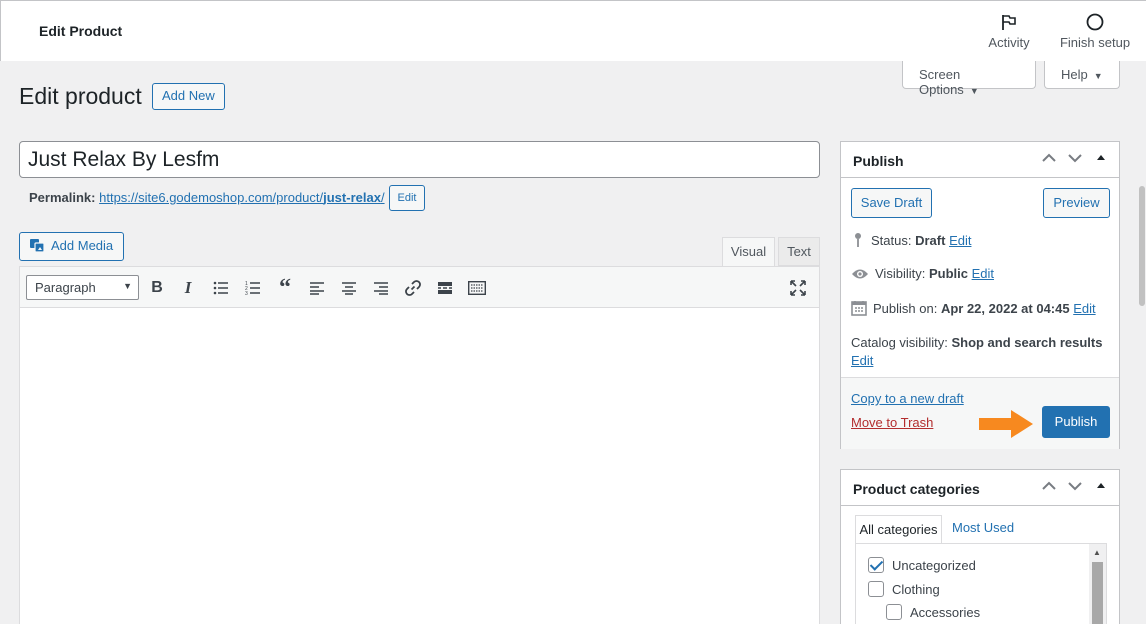 This screenshot has width=1146, height=624. Describe the element at coordinates (349, 288) in the screenshot. I see `align-center-icon` at that location.